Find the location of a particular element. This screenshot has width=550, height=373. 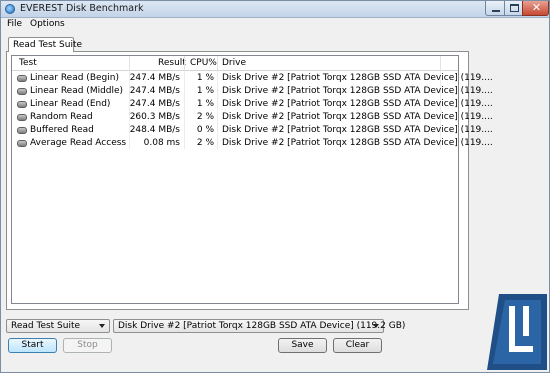

close-button: ✕ is located at coordinates (535, 8).